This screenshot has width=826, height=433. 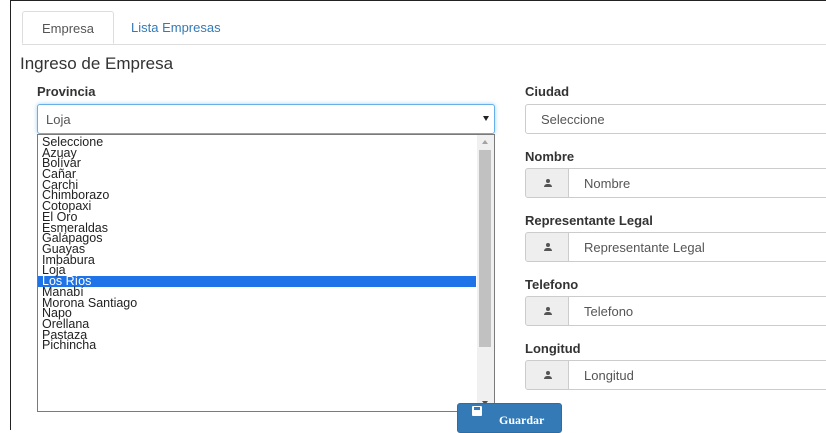 I want to click on longitud-addon, so click(x=547, y=375).